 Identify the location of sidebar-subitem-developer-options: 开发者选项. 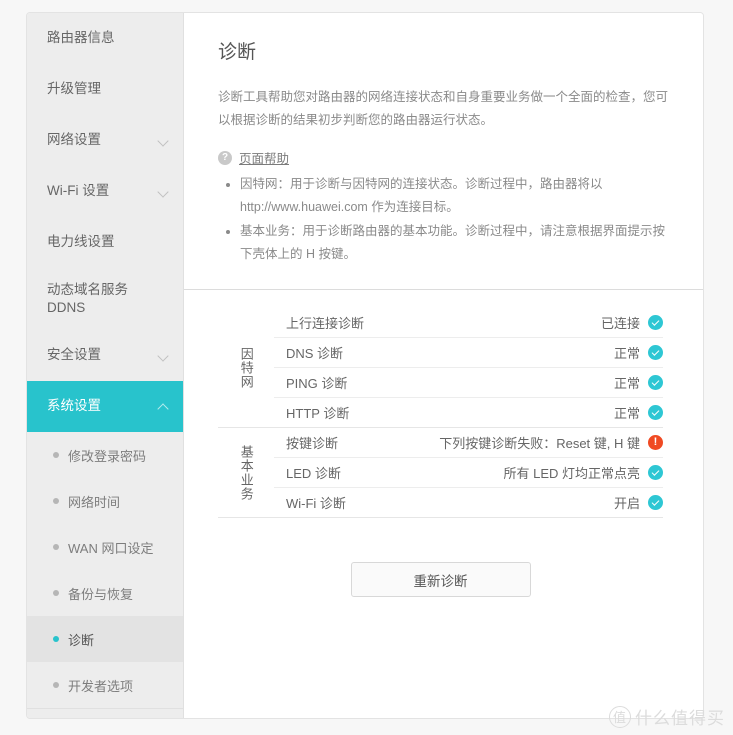
(105, 685).